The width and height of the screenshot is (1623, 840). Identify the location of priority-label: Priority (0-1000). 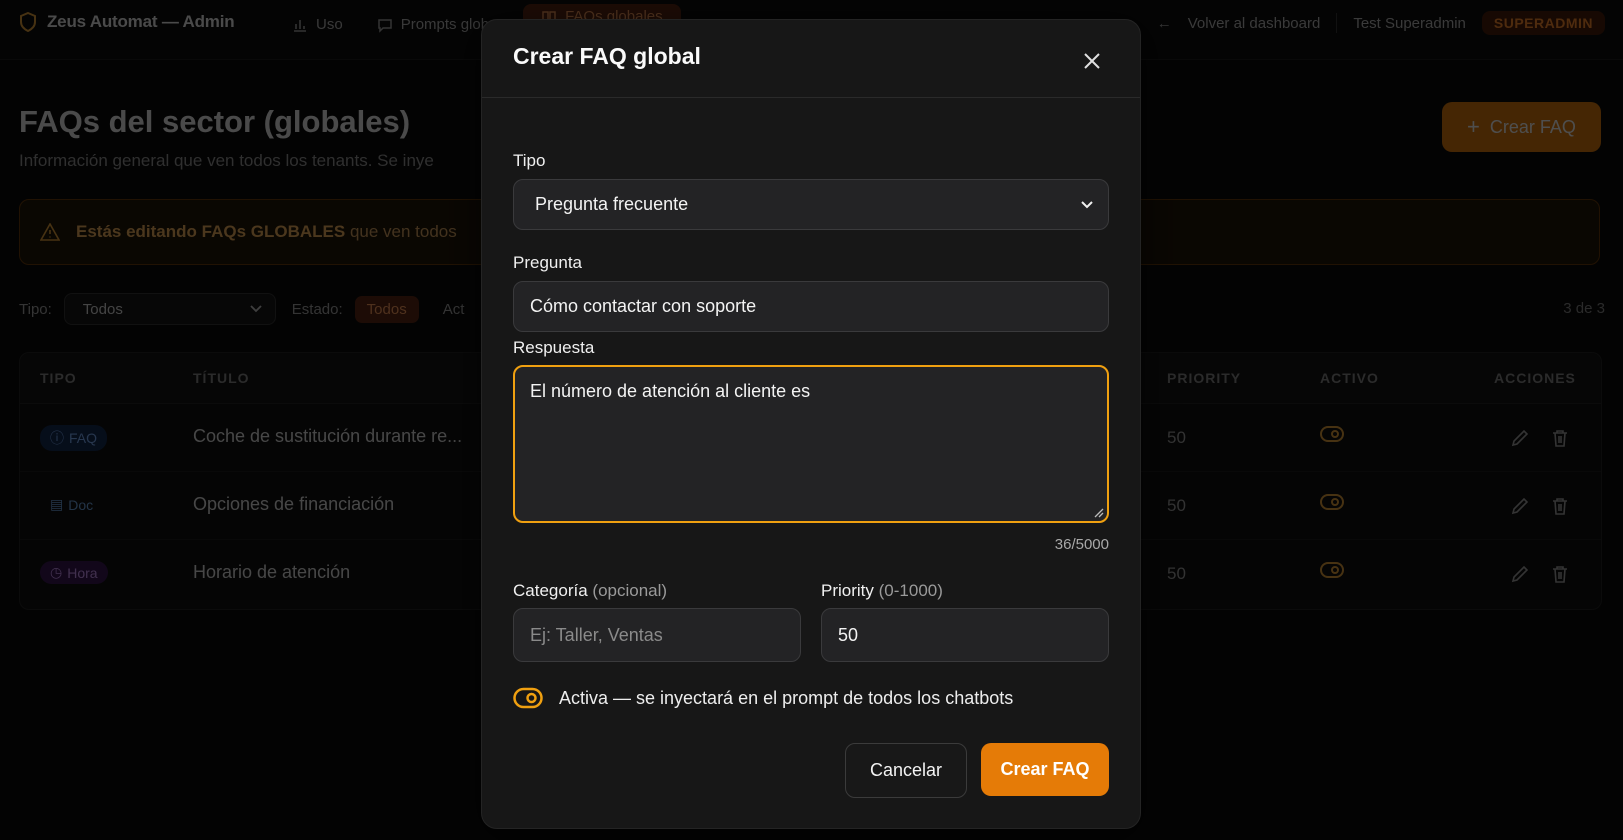
(882, 591).